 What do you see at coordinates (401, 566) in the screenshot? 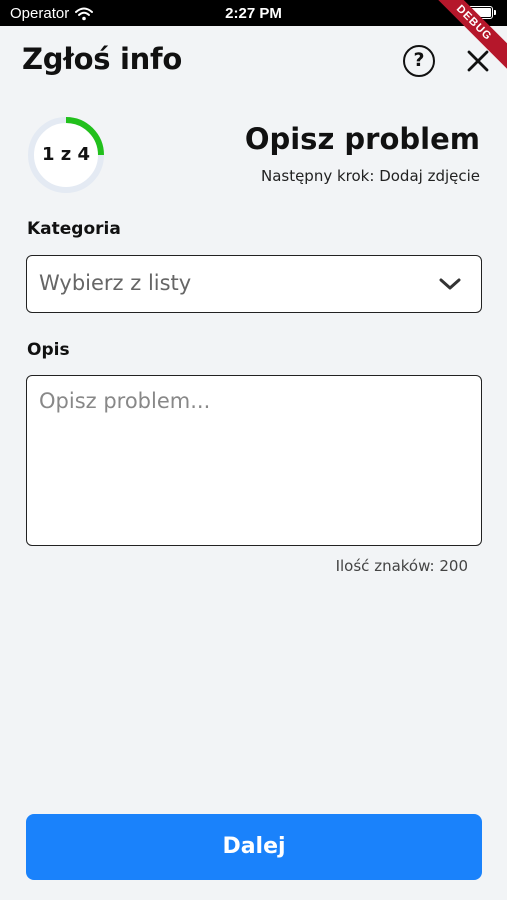
I see `char-count: Ilość znaków: 200` at bounding box center [401, 566].